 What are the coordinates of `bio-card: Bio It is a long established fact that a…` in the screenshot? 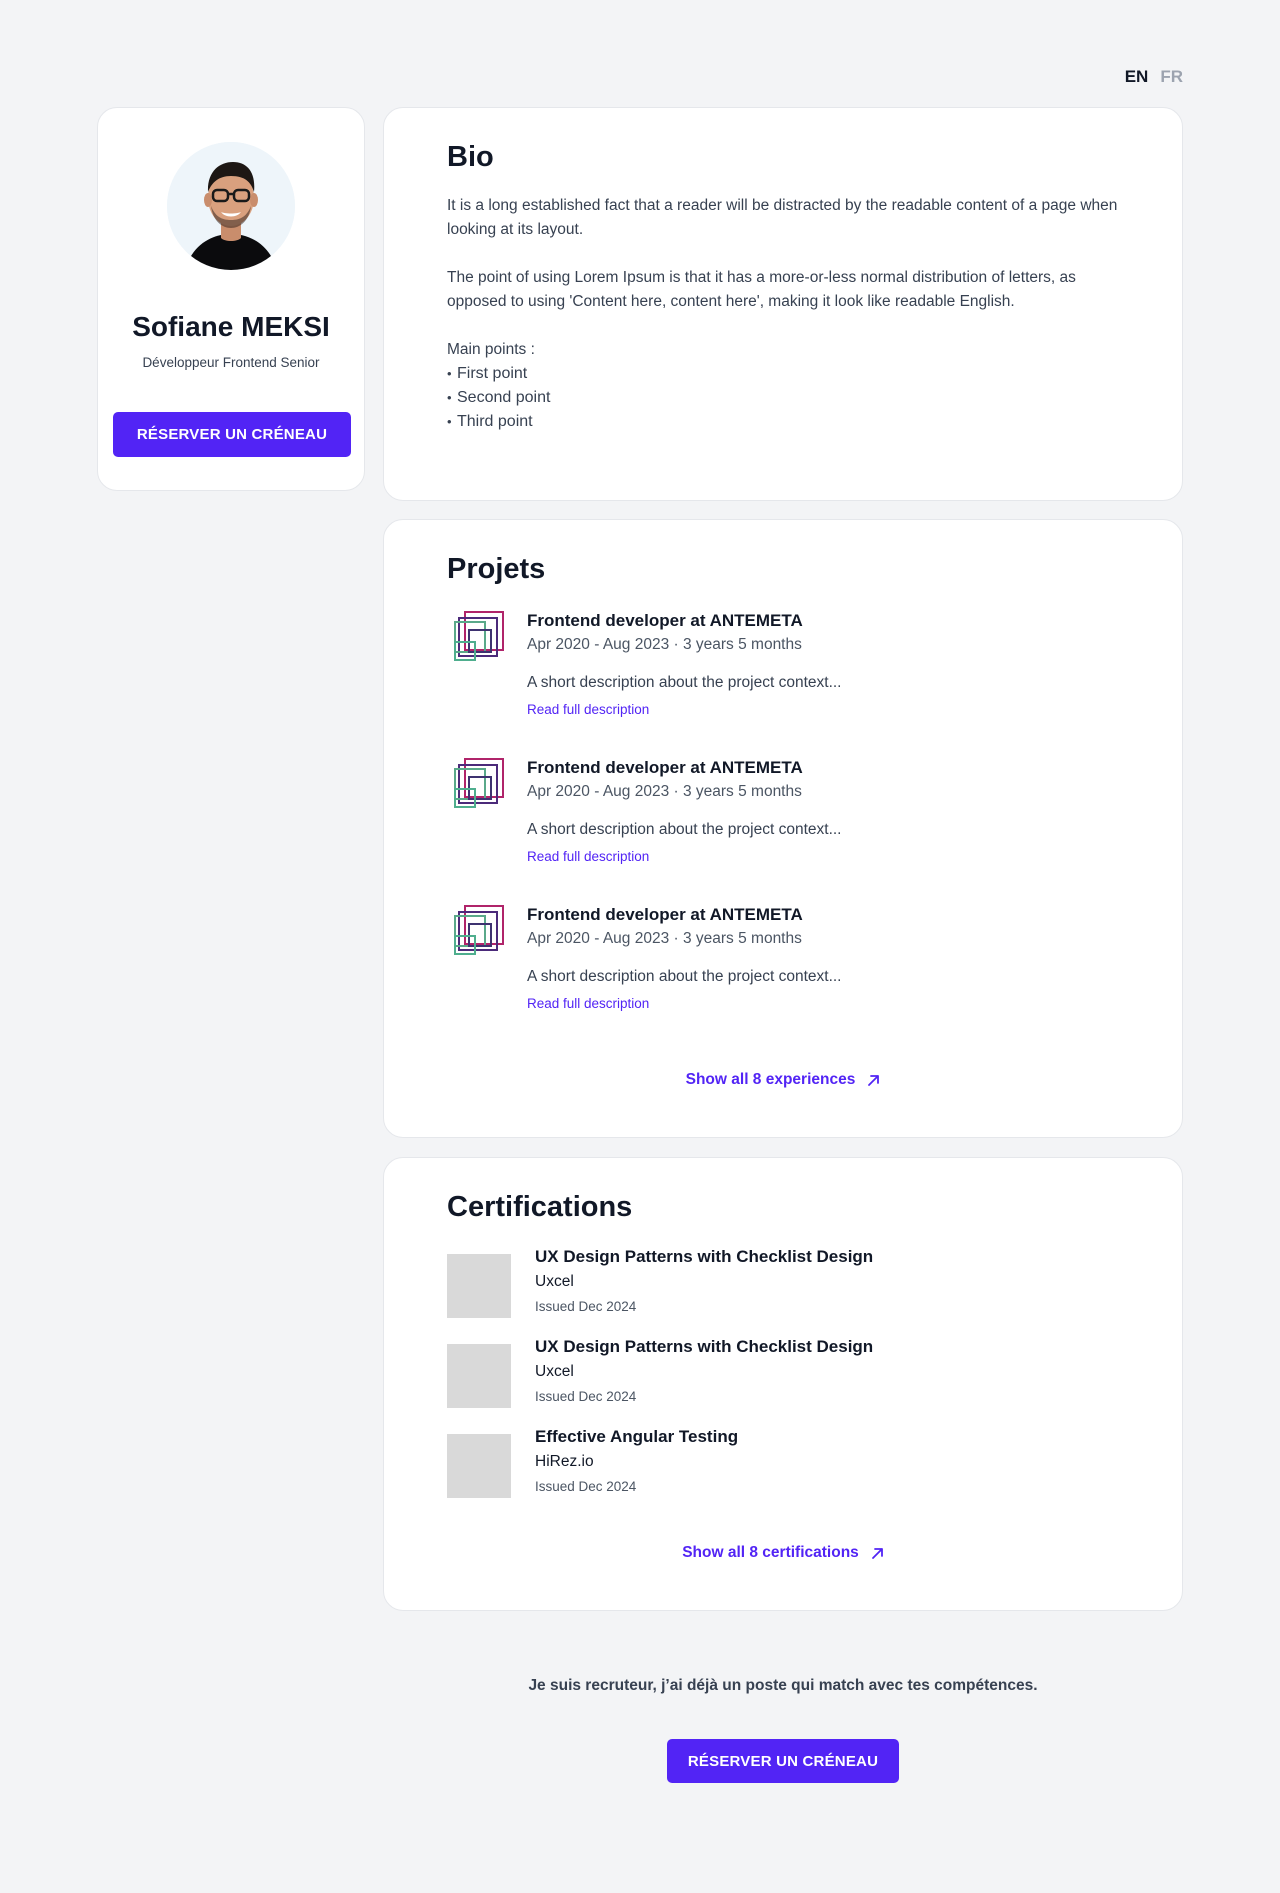 It's located at (783, 304).